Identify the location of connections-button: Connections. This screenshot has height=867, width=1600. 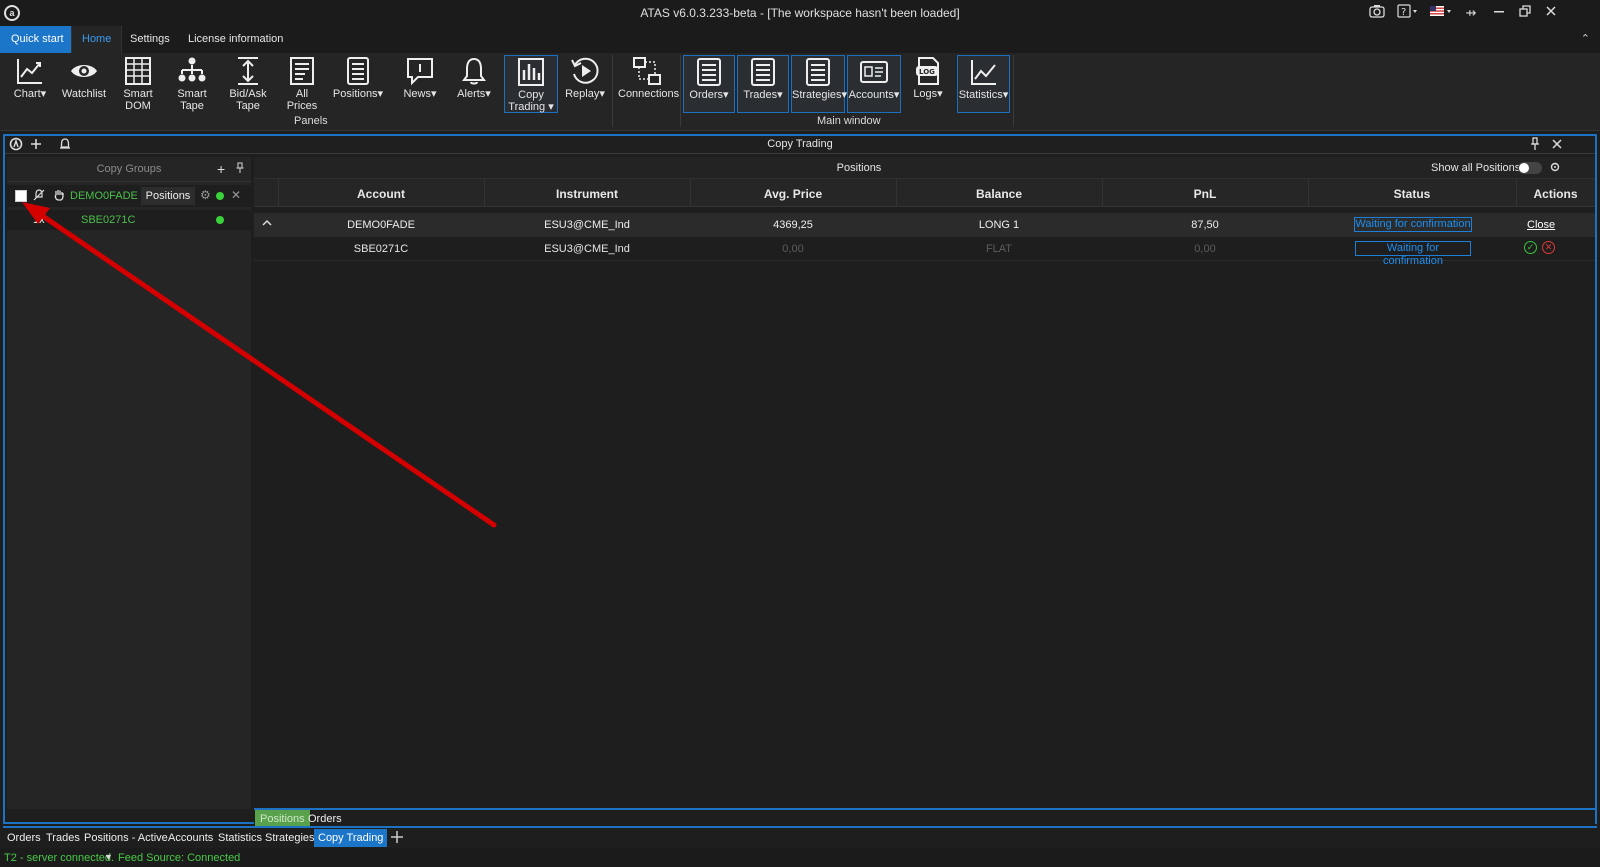
(648, 84).